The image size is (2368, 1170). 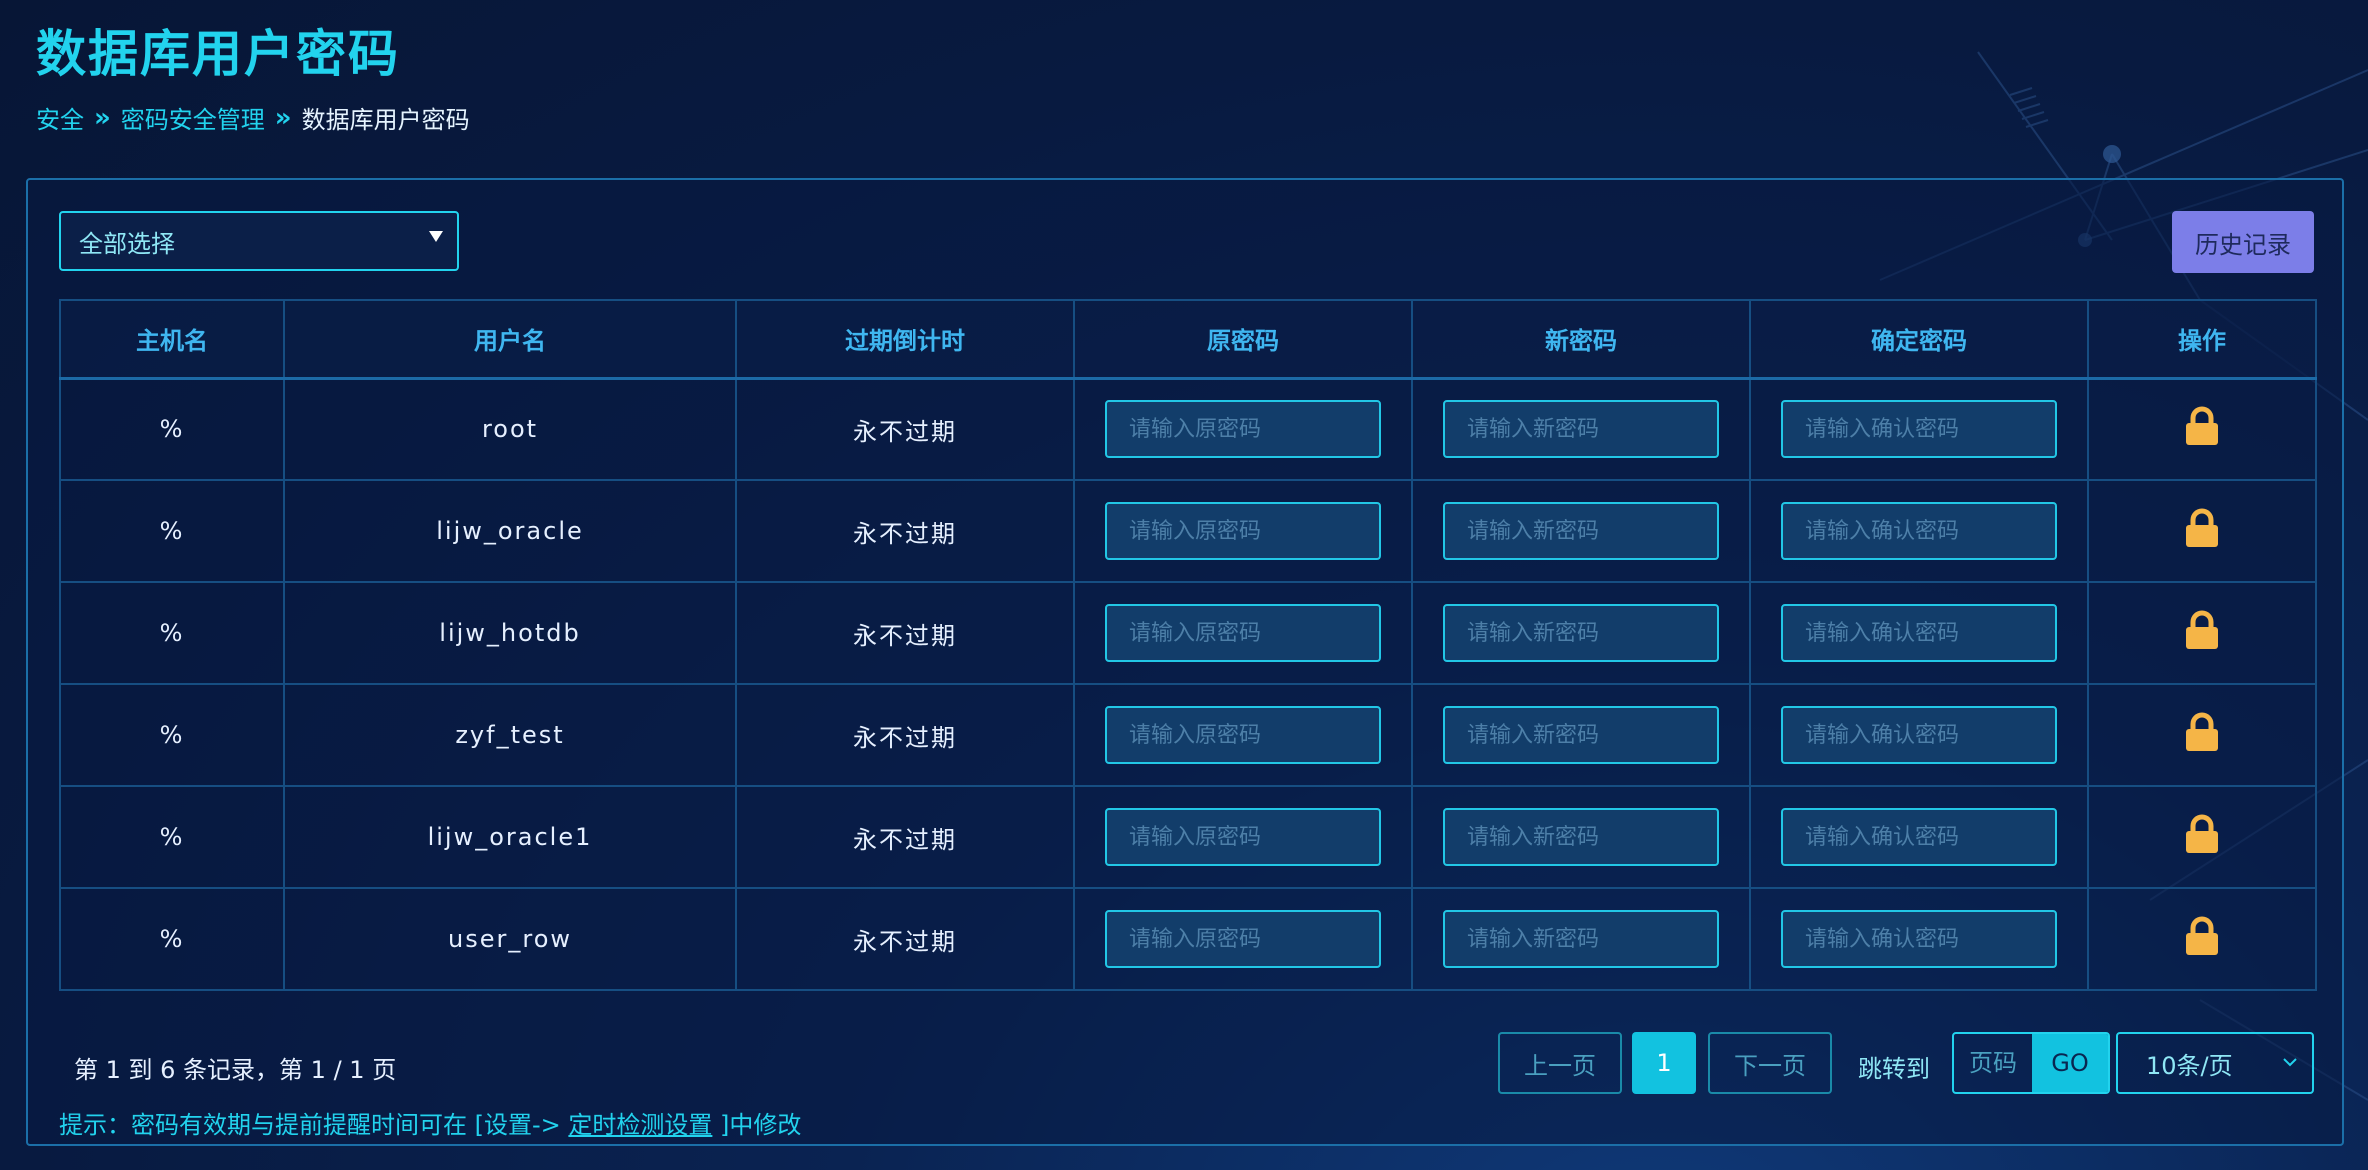 I want to click on table-header-row: 主机名 用户名 过期倒计时 原密码 新密码 确定密码 操作, so click(x=1188, y=339).